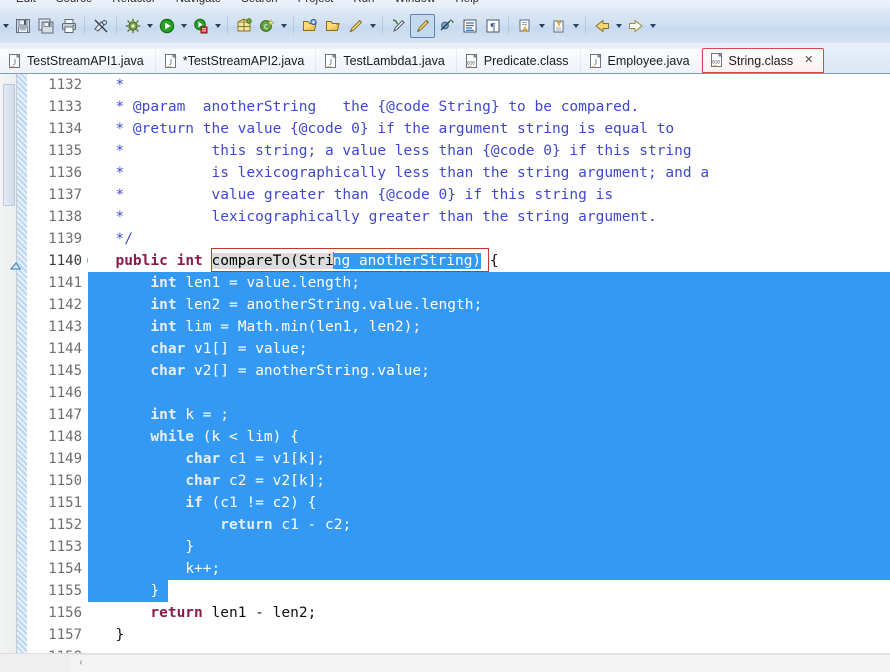 The height and width of the screenshot is (672, 890). Describe the element at coordinates (414, 2) in the screenshot. I see `menu-item-window: Window` at that location.